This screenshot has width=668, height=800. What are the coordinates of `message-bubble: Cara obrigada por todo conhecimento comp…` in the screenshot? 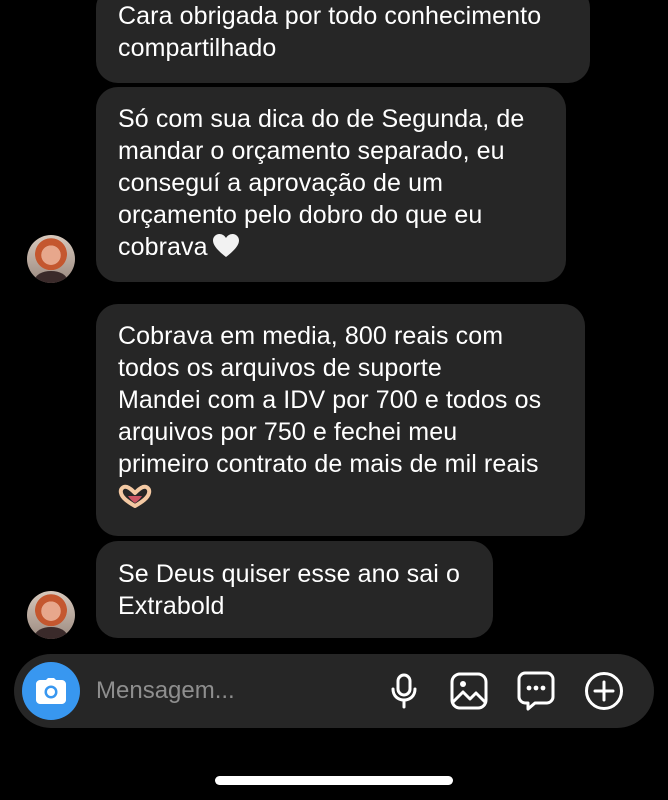 It's located at (343, 41).